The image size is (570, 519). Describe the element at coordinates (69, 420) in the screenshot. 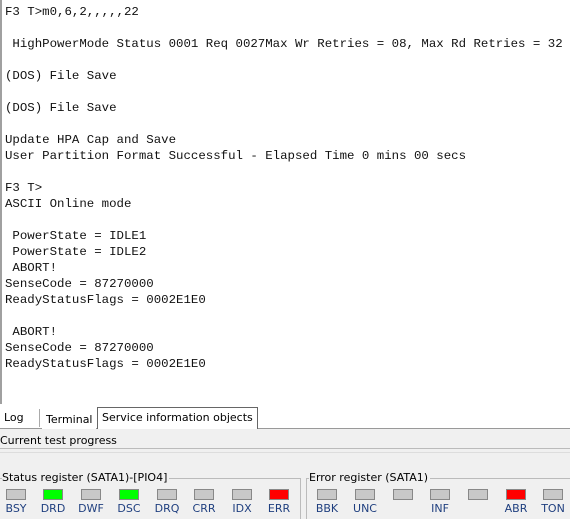

I see `tab-terminal: Terminal` at that location.